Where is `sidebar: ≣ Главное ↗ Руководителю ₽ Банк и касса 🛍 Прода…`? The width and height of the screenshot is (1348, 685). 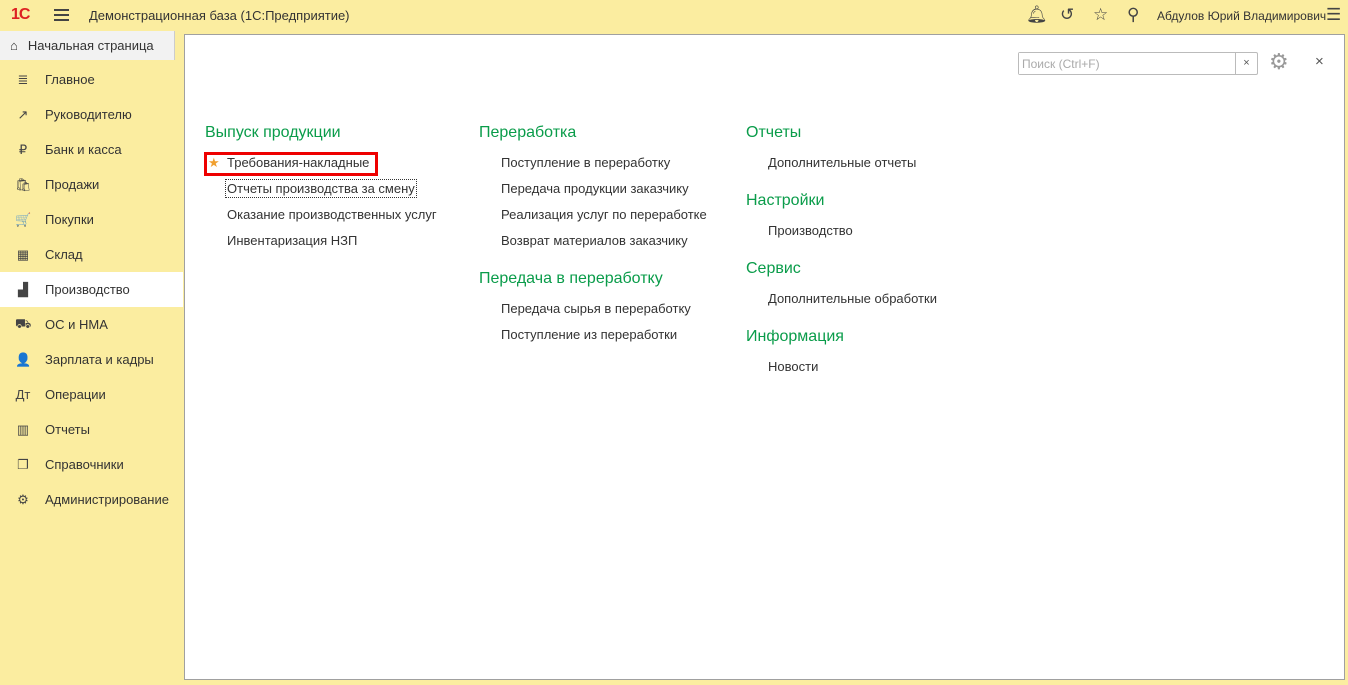
sidebar: ≣ Главное ↗ Руководителю ₽ Банк и касса 🛍 Прода… is located at coordinates (91, 289).